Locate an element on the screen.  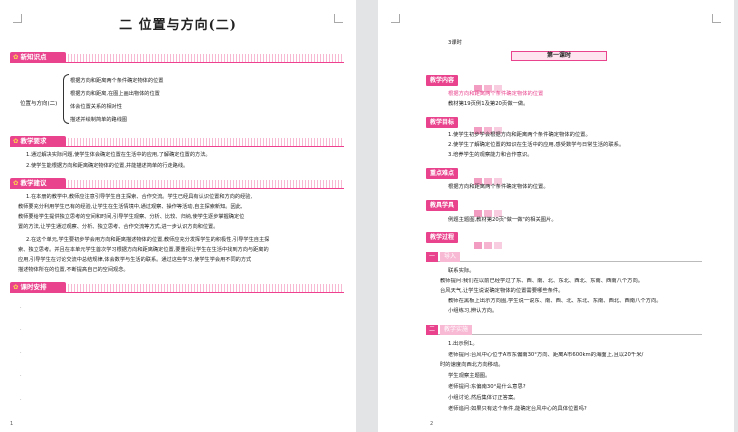
goal-line: 2.使学生了解确定位置的知识在生活中的应用,感受数学与日常生活的联系。 is located at coordinates (536, 145).